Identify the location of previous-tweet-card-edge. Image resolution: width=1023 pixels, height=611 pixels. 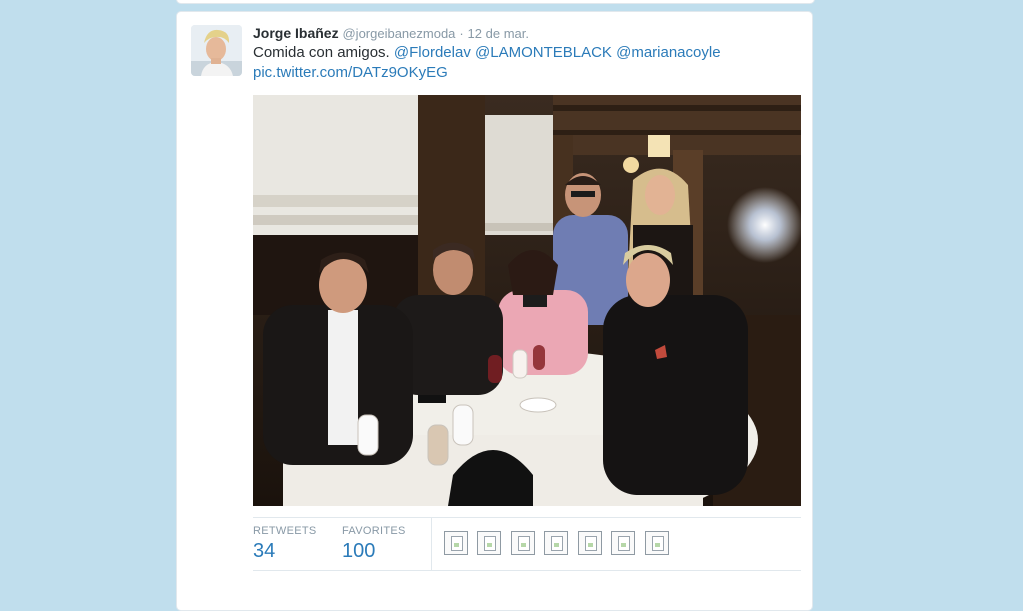
(495, 2).